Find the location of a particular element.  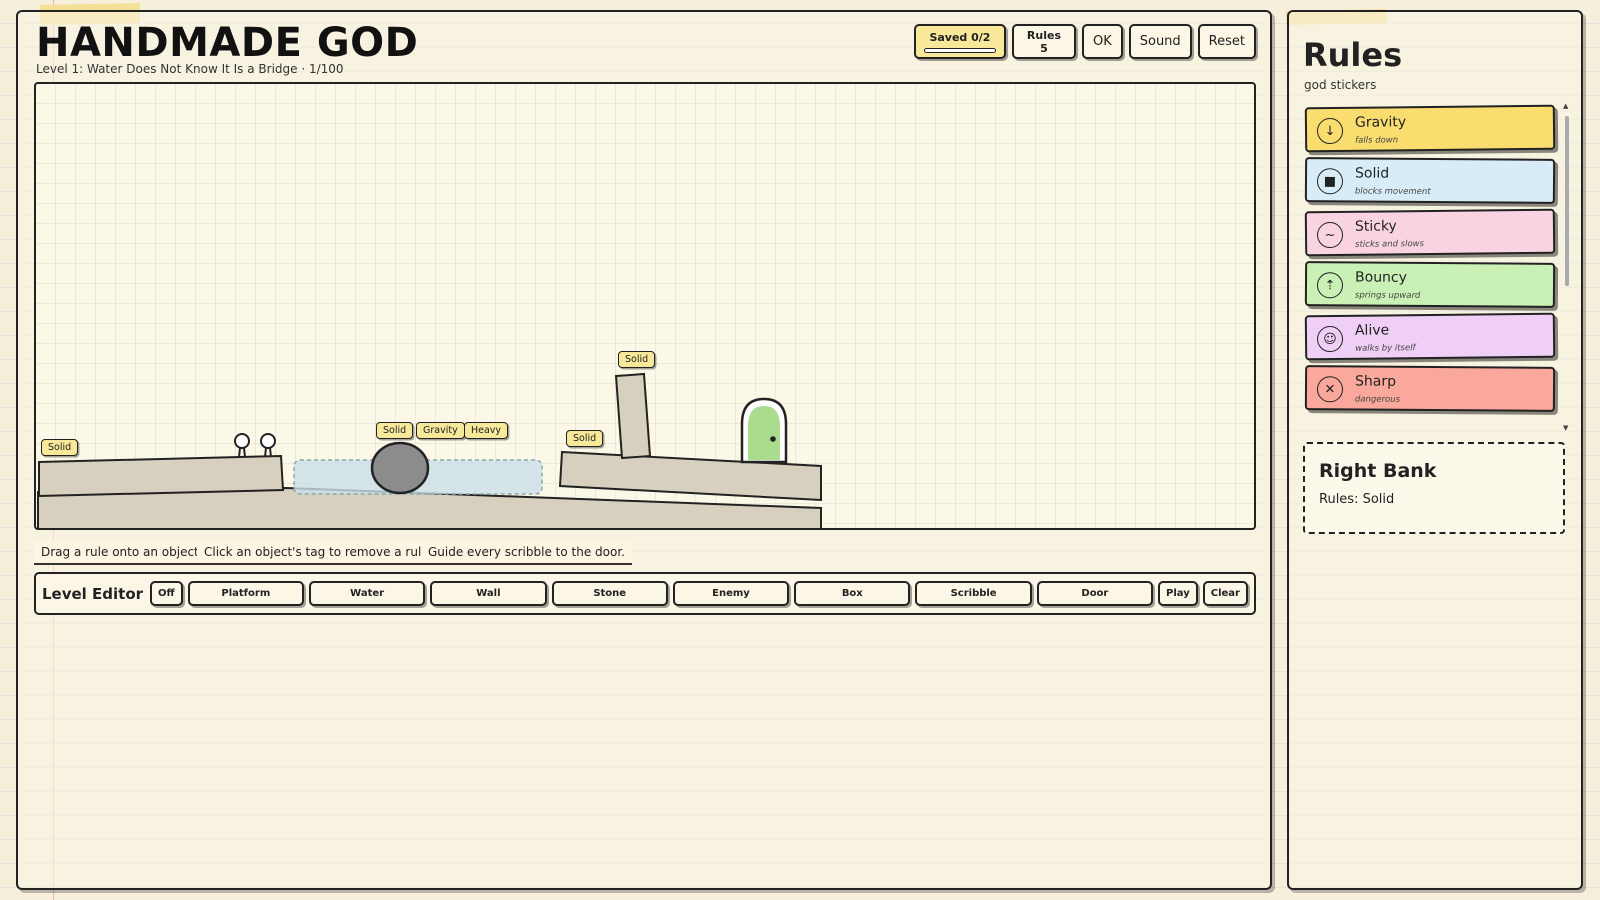

rule-description: blocks movement is located at coordinates (1392, 192).